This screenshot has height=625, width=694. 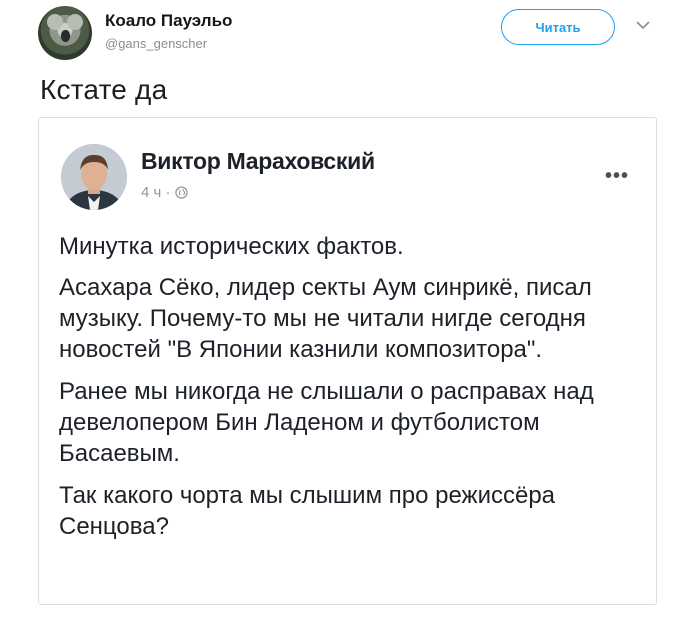 What do you see at coordinates (104, 89) in the screenshot?
I see `tweet-text: Кстате да` at bounding box center [104, 89].